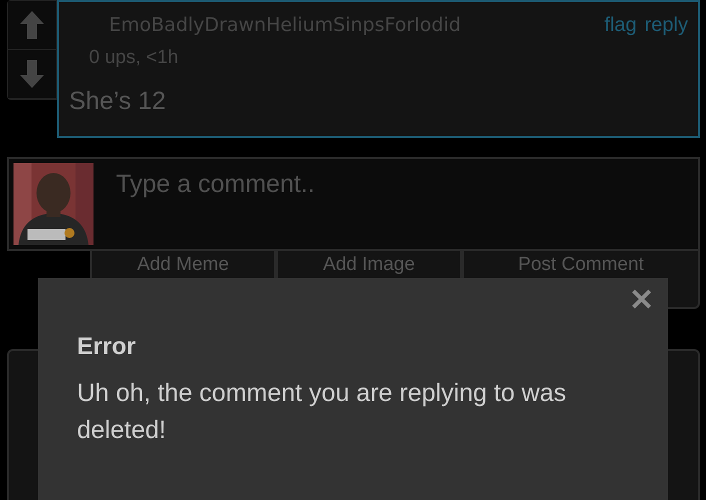 This screenshot has width=706, height=500. What do you see at coordinates (322, 412) in the screenshot?
I see `dialog-message: Uh oh, the comment you are replying to was deleted!` at bounding box center [322, 412].